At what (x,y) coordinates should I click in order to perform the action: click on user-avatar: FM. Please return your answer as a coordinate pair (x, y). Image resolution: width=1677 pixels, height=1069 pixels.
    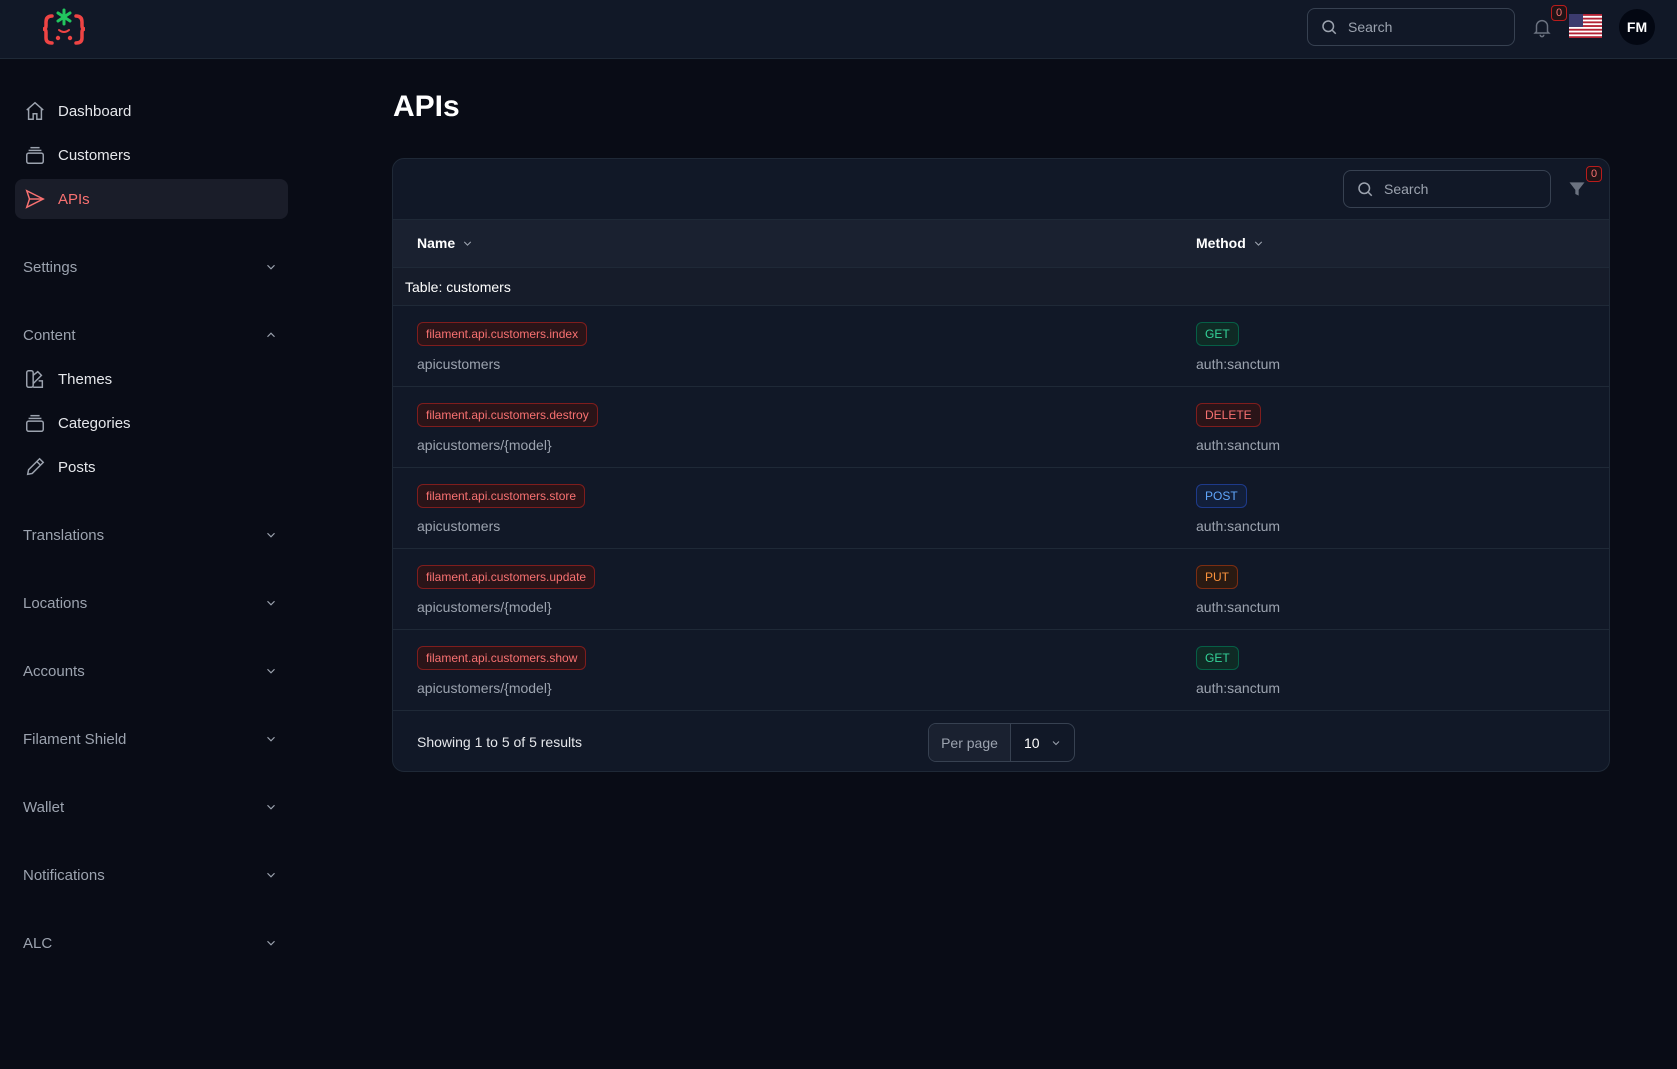
    Looking at the image, I should click on (1637, 27).